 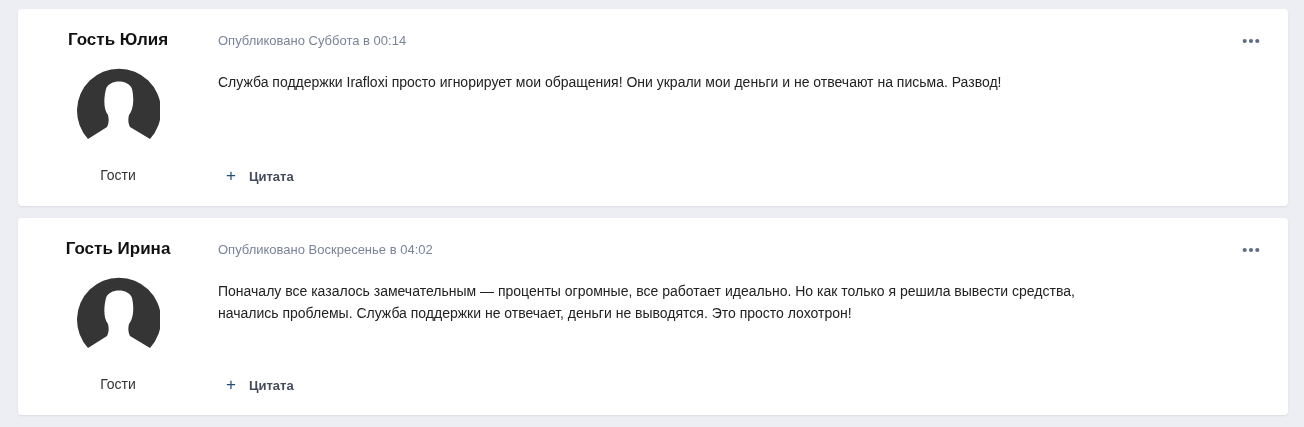 What do you see at coordinates (610, 82) in the screenshot?
I see `post-text: Служба поддержки Irafloxi просто игнорирует мои обращения! Они украли мои деньги и не отвечают на письма. Развод!` at bounding box center [610, 82].